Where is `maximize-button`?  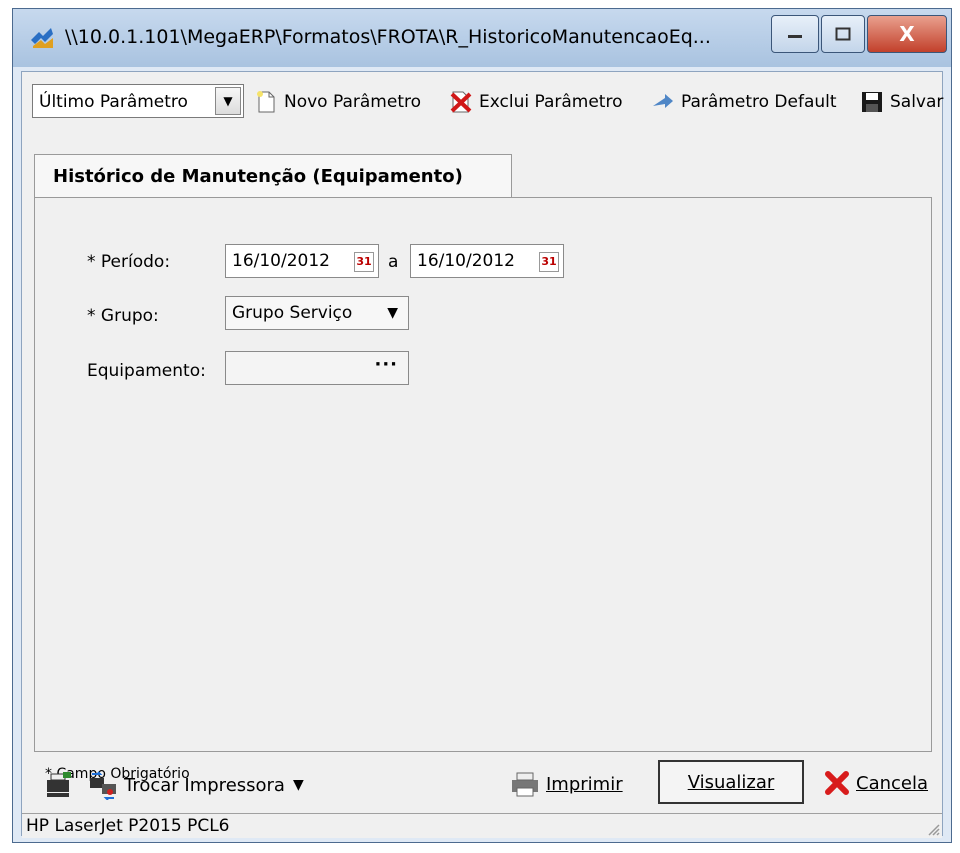 maximize-button is located at coordinates (843, 34).